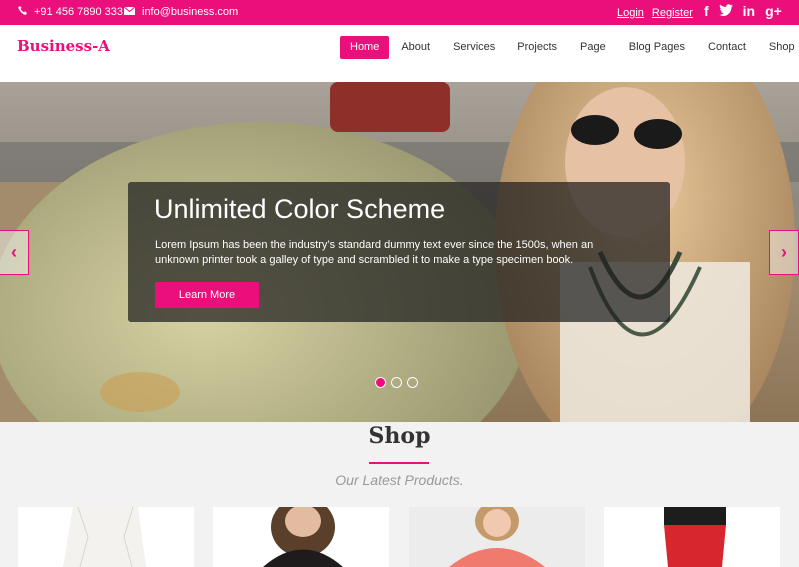  I want to click on facebook-icon: f, so click(706, 11).